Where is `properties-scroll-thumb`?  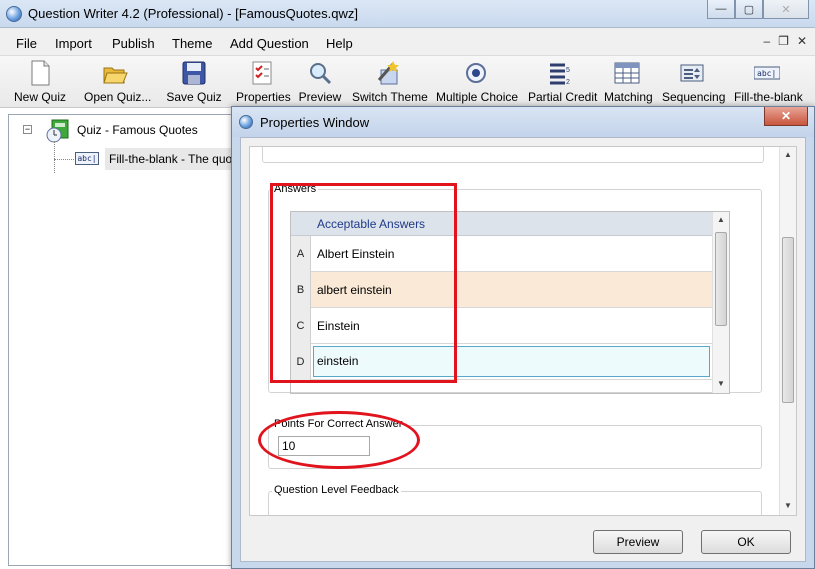
properties-scroll-thumb is located at coordinates (788, 320).